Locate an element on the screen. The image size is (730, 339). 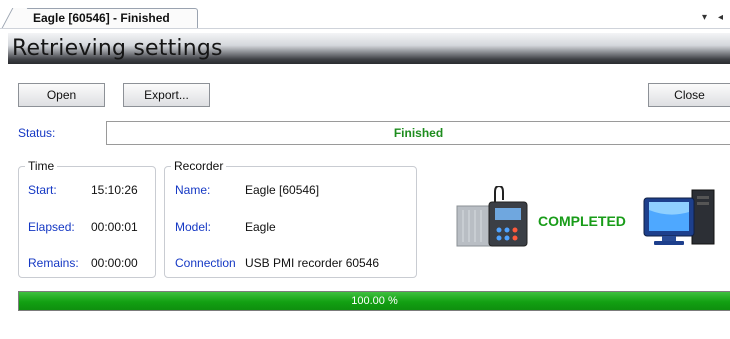
model-label: Model: is located at coordinates (193, 227).